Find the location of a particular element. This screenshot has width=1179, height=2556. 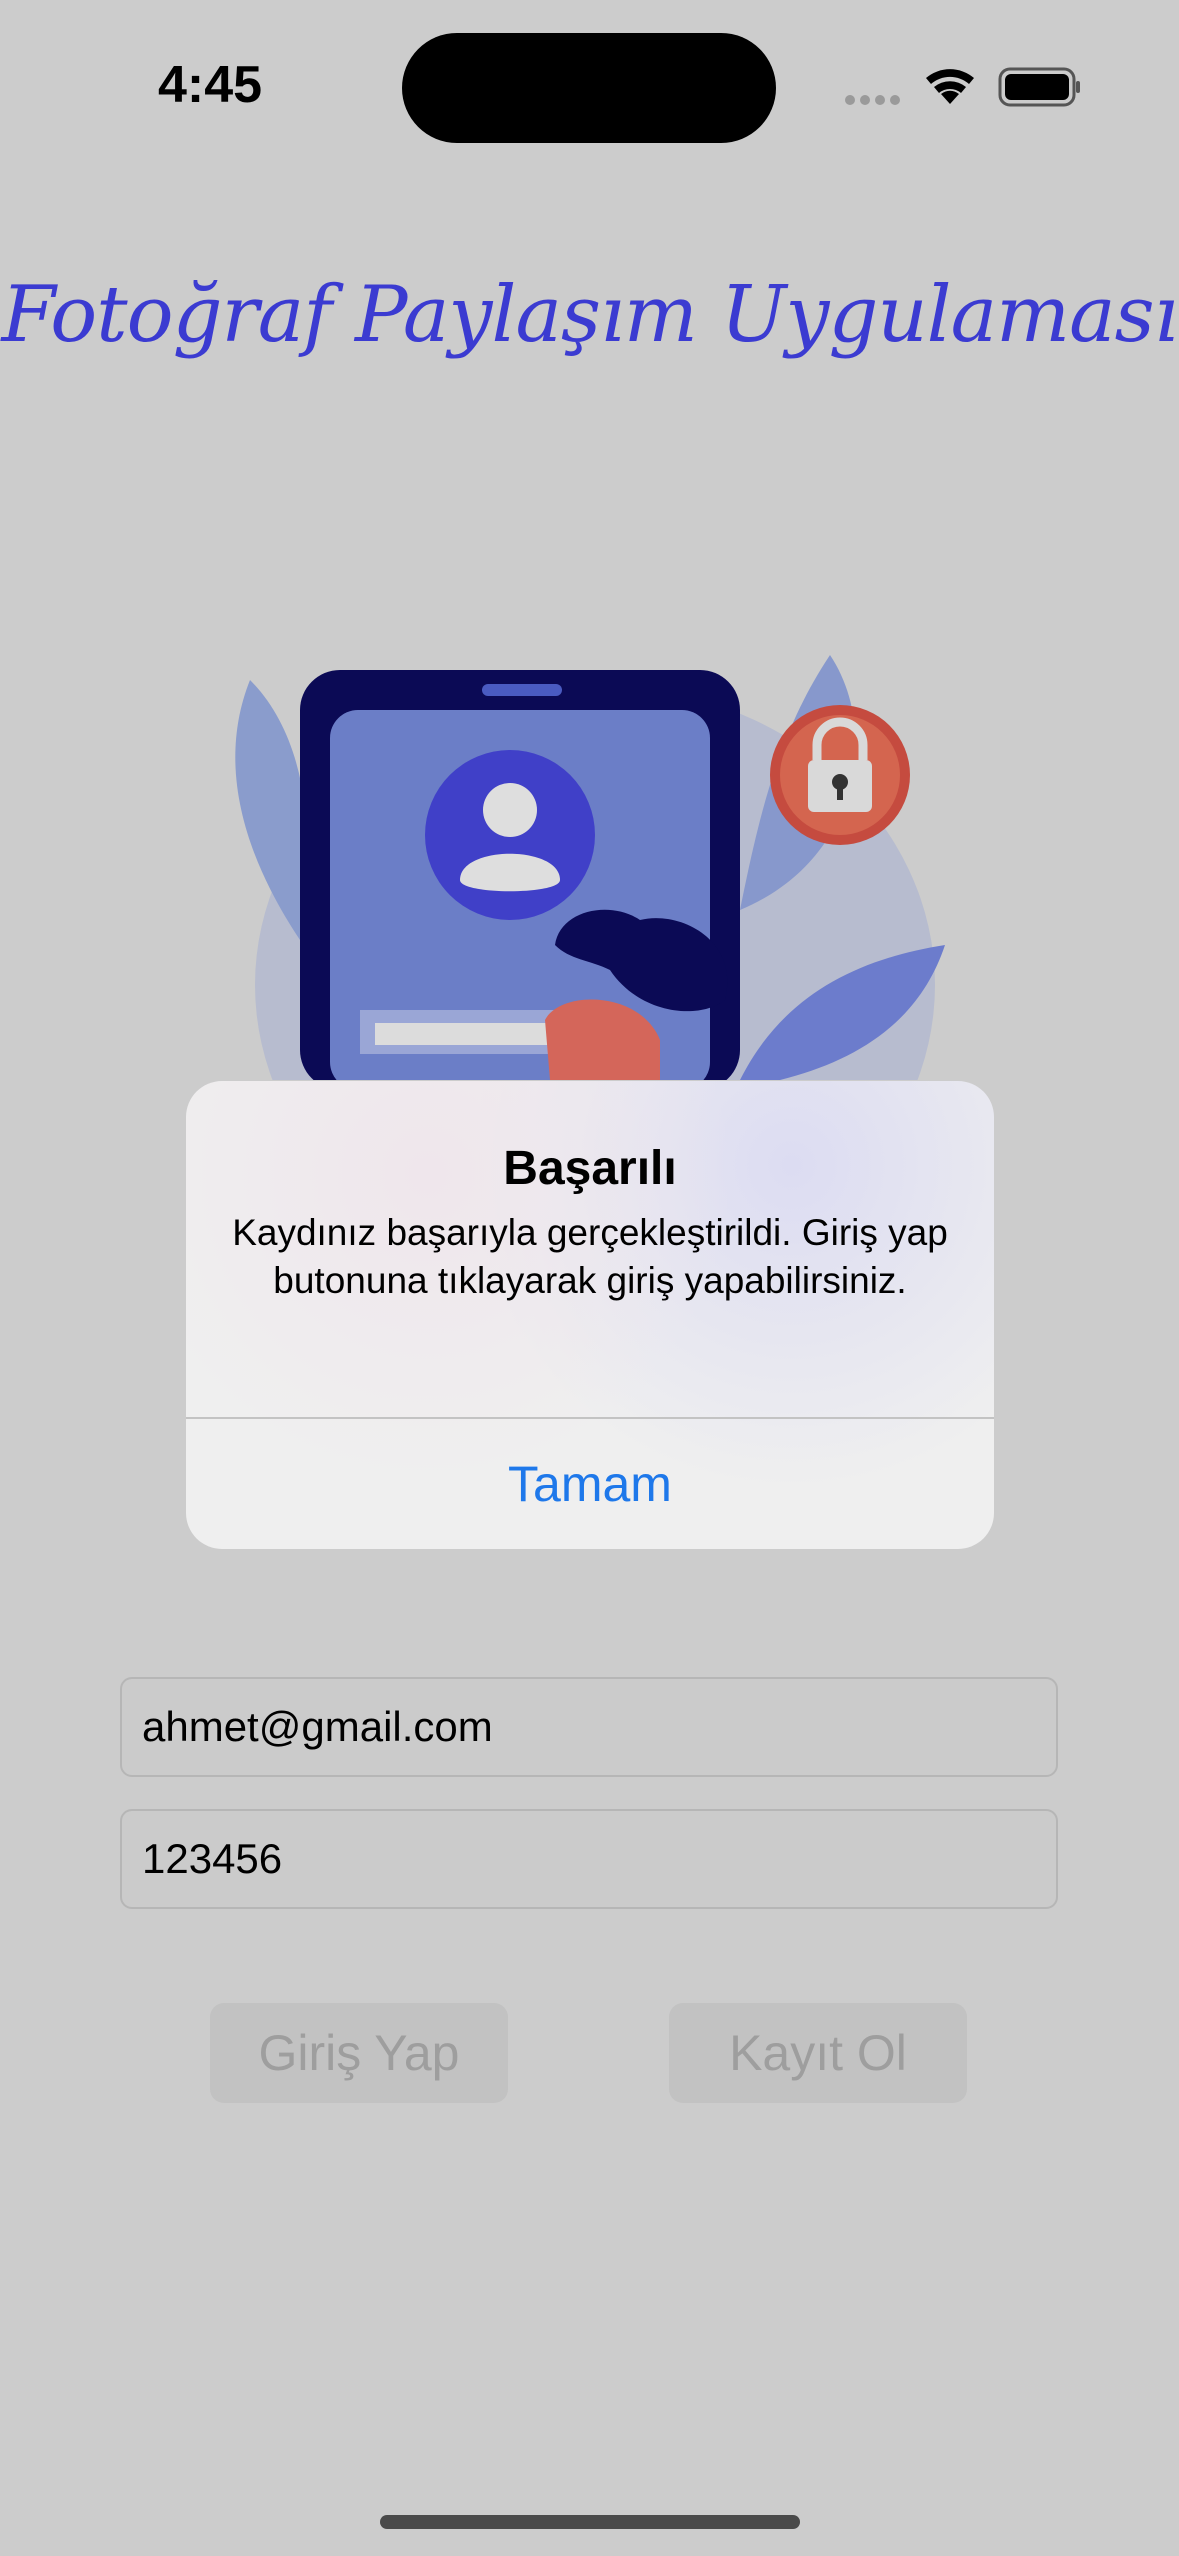

login-button: Giriş Yap is located at coordinates (359, 2053).